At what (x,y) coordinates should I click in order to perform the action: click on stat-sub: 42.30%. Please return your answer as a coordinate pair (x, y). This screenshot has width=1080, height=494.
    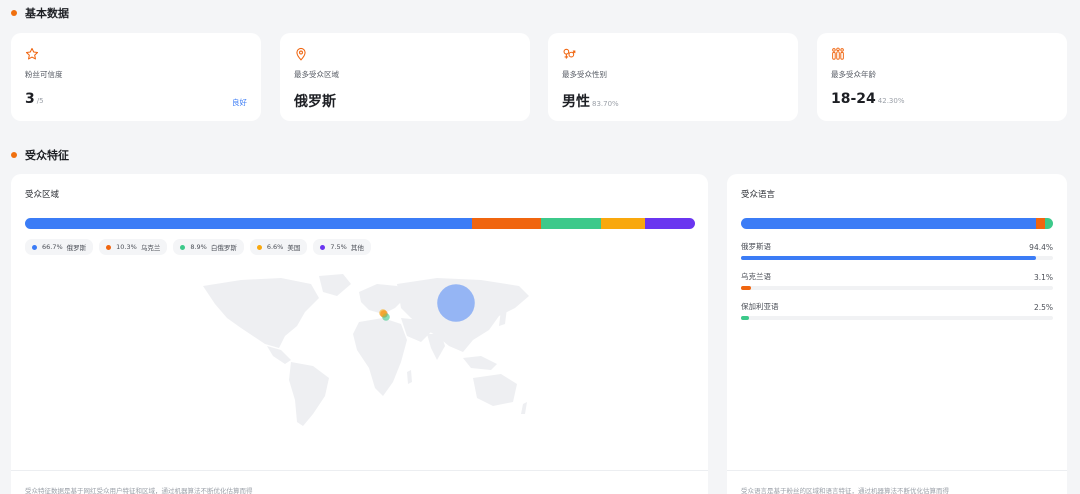
    Looking at the image, I should click on (891, 101).